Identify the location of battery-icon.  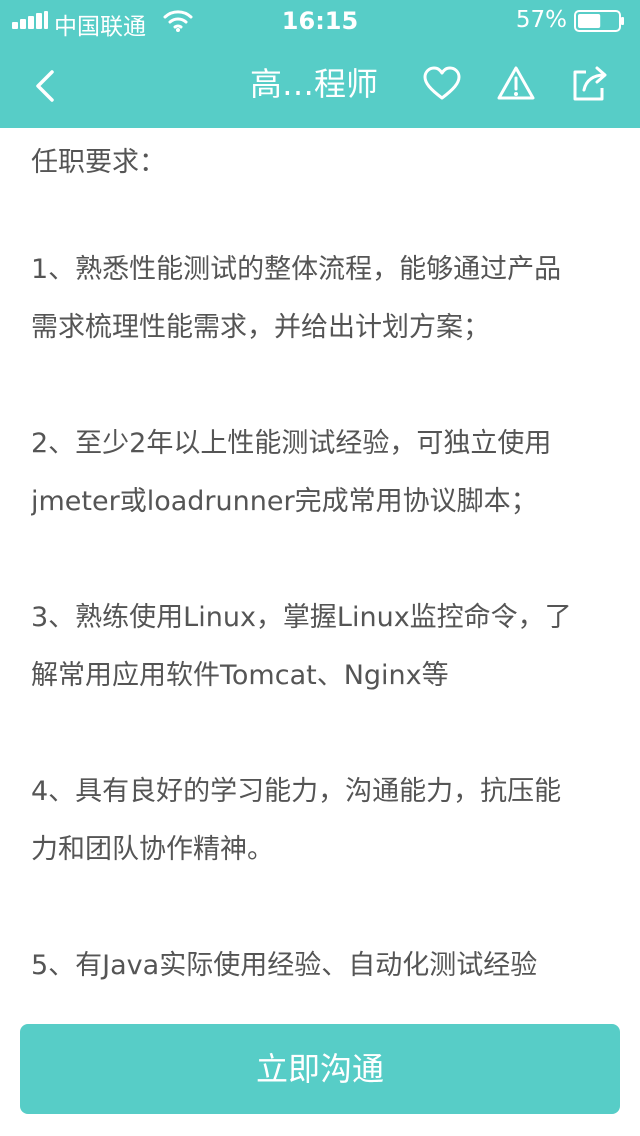
(599, 21).